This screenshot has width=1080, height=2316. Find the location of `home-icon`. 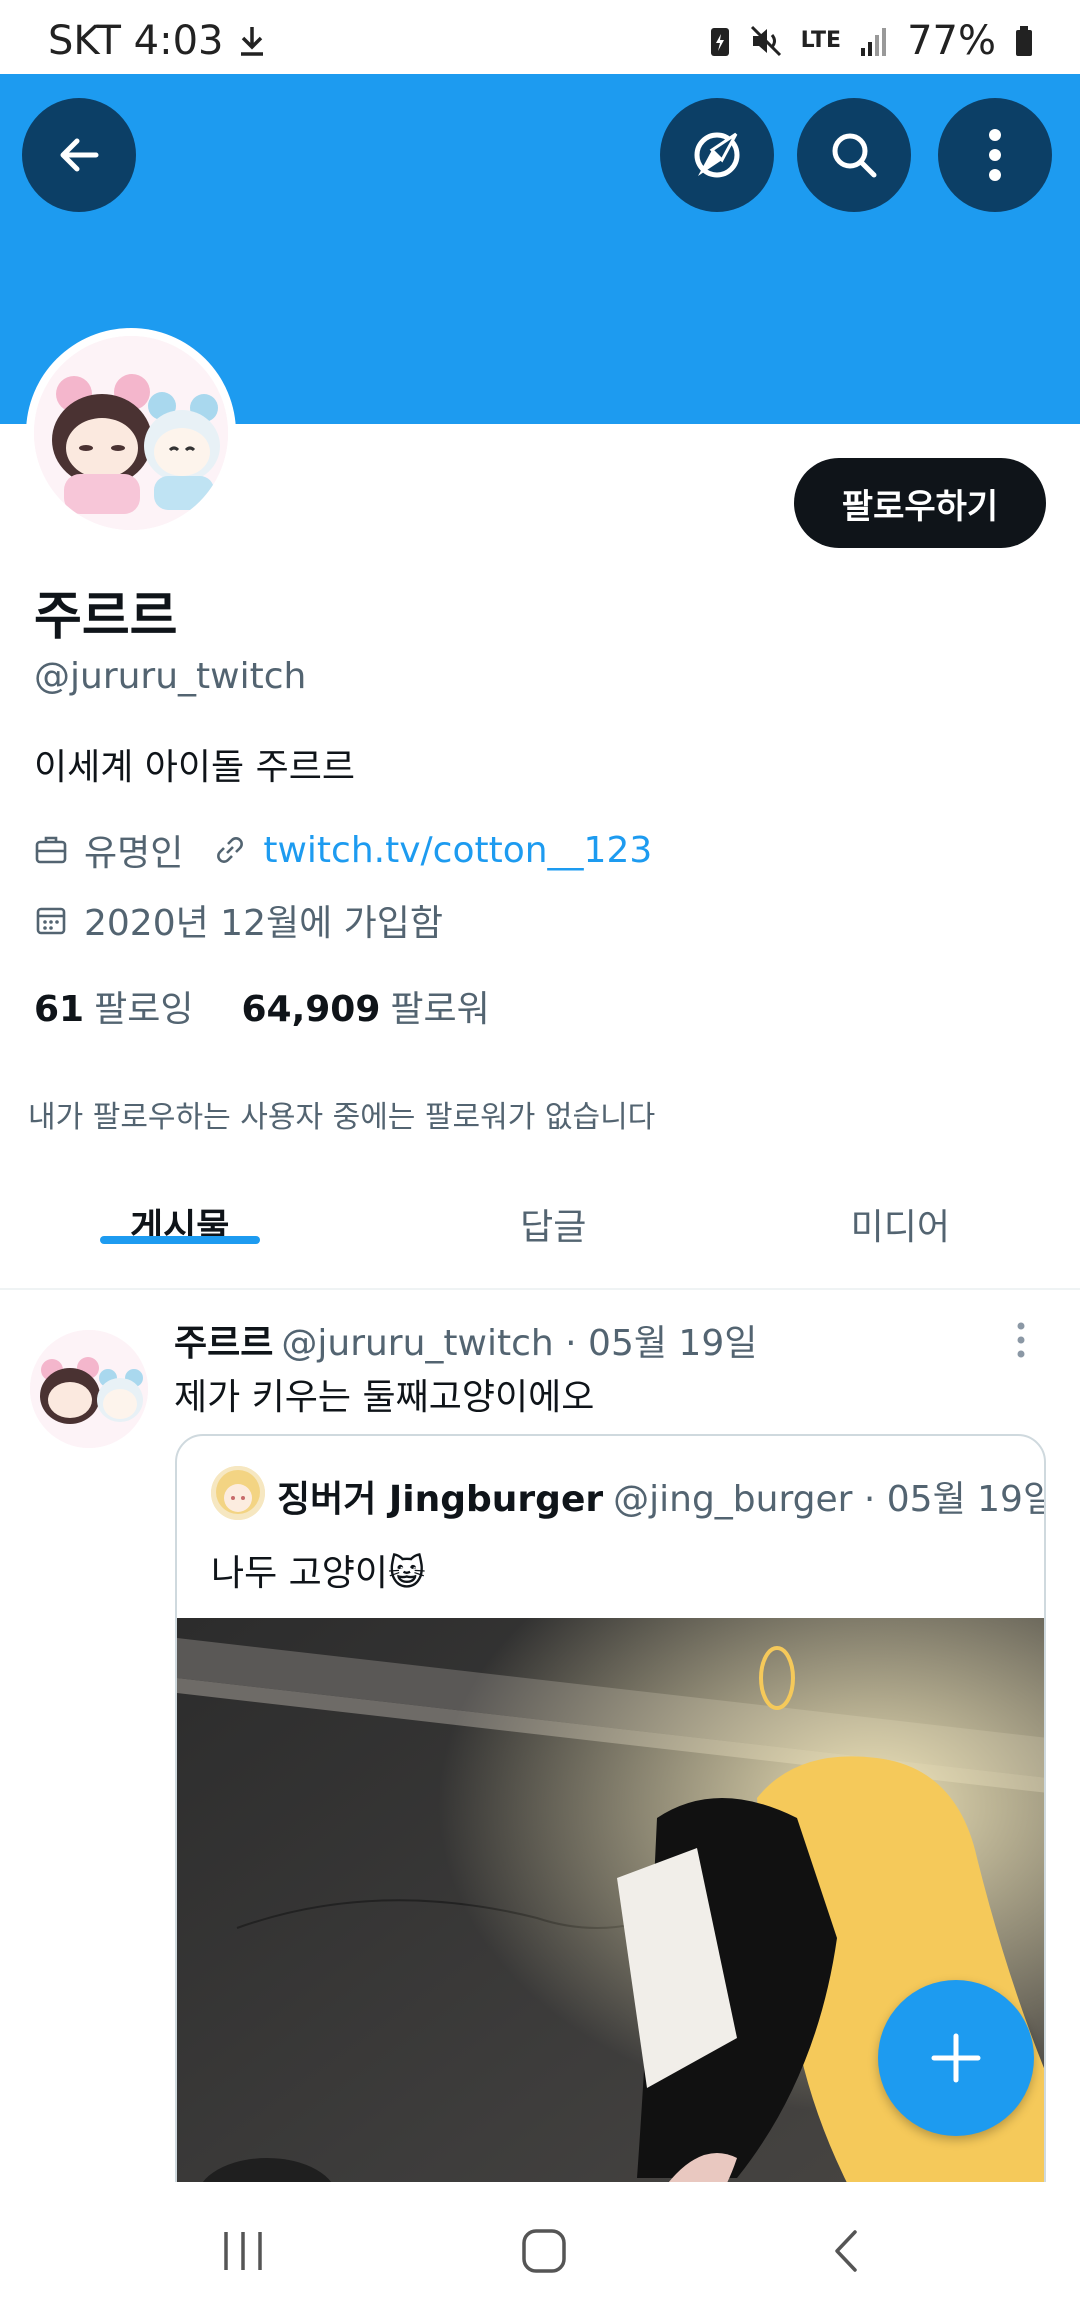

home-icon is located at coordinates (544, 2251).